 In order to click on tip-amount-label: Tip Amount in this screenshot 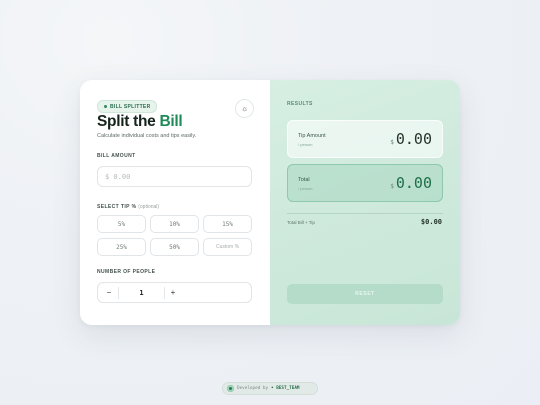, I will do `click(312, 136)`.